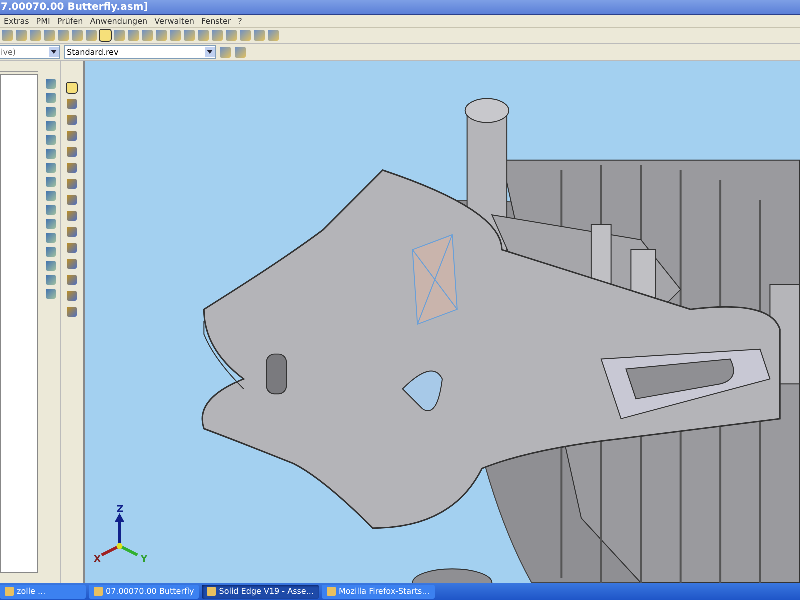 The height and width of the screenshot is (600, 800). Describe the element at coordinates (140, 52) in the screenshot. I see `dropdown: Standard.rev` at that location.